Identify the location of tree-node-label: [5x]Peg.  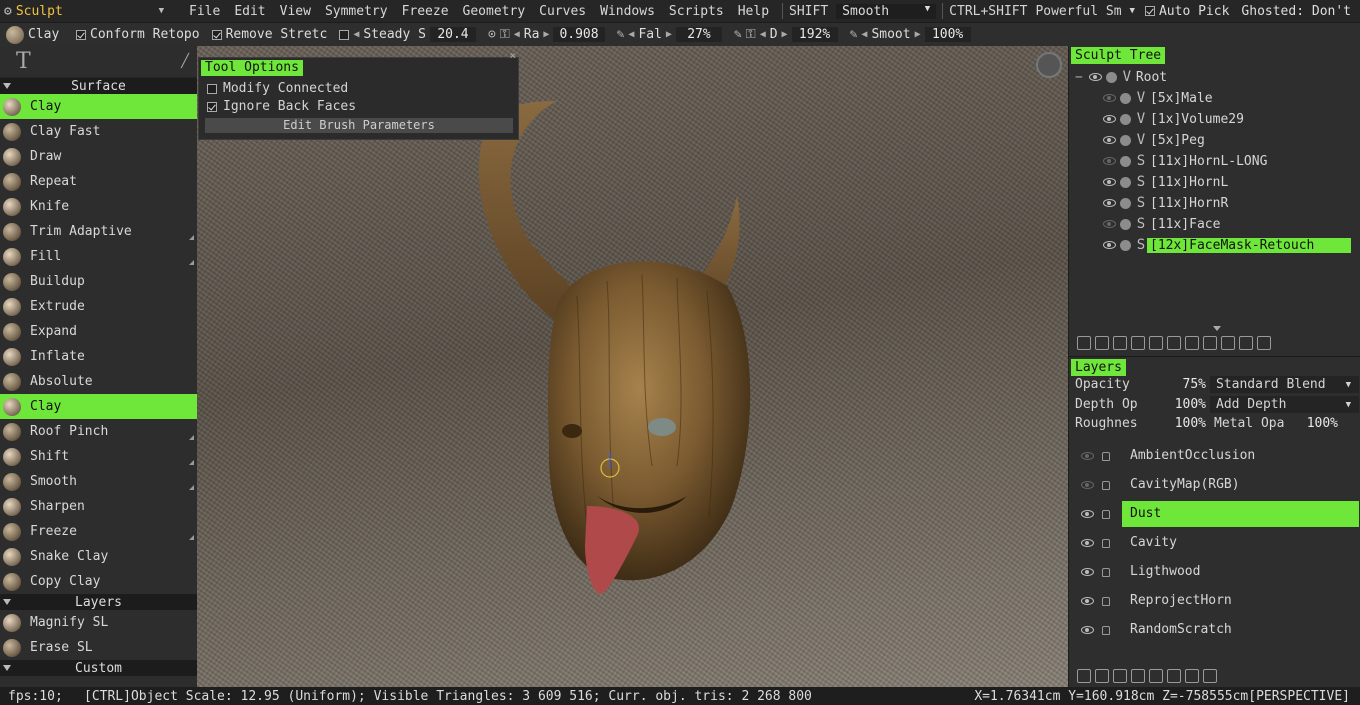
(1177, 140).